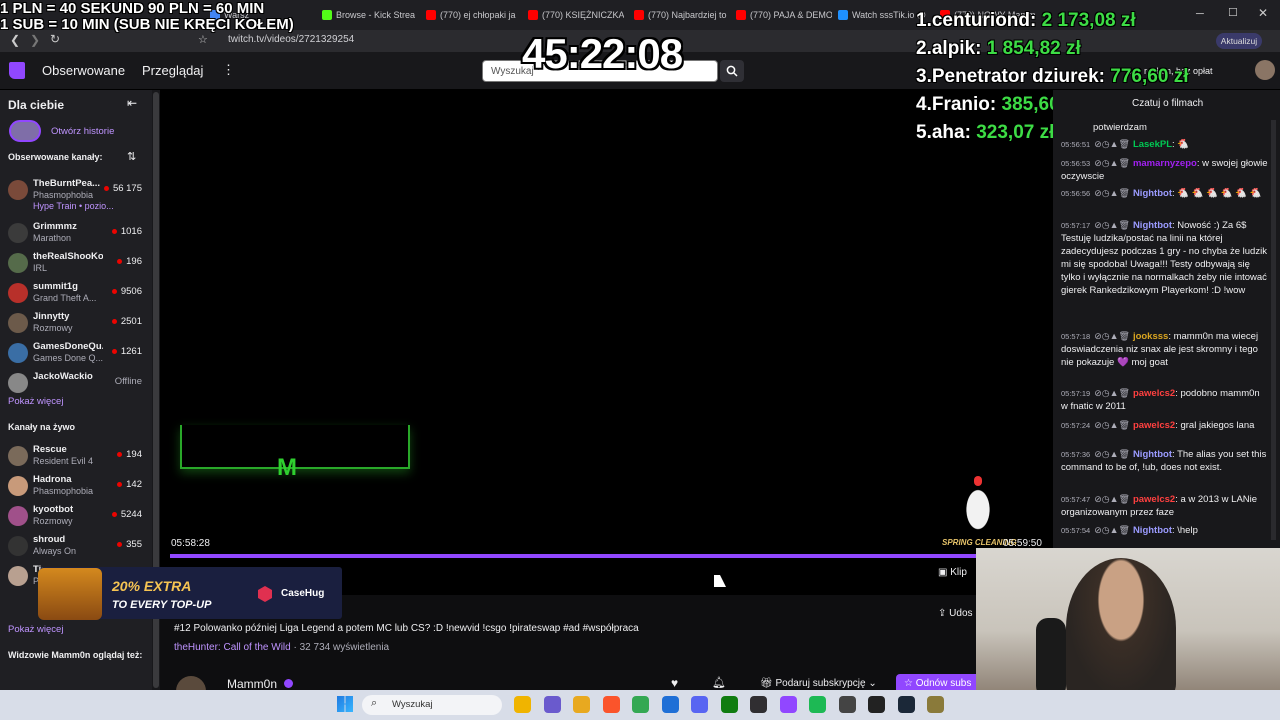 The width and height of the screenshot is (1280, 720). I want to click on chat-text: : \help, so click(1184, 530).